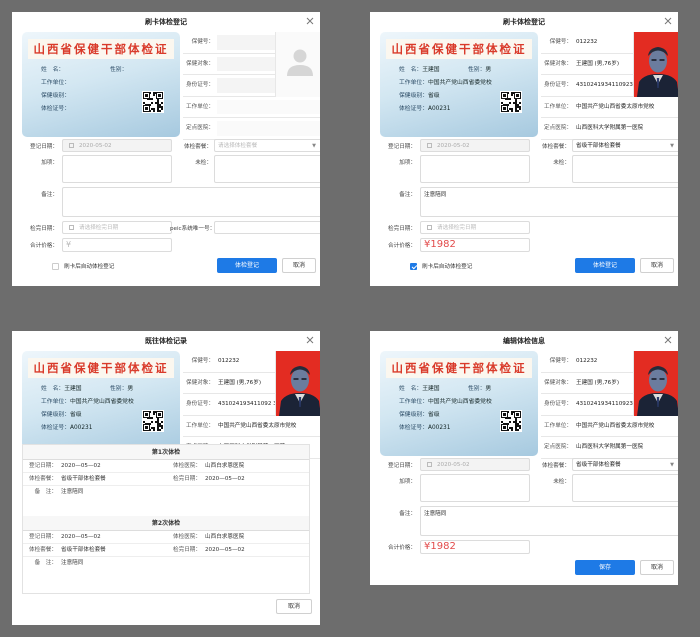 This screenshot has height=637, width=700. What do you see at coordinates (610, 128) in the screenshot?
I see `hospital: 山西医科大学附属第一医院` at bounding box center [610, 128].